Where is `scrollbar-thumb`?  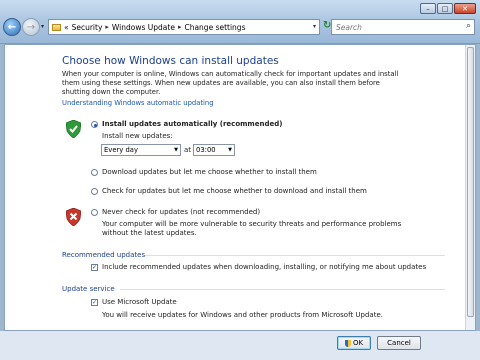
scrollbar-thumb is located at coordinates (470, 182).